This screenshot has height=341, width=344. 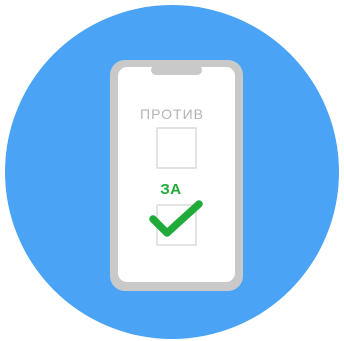 What do you see at coordinates (176, 70) in the screenshot?
I see `phone-notch` at bounding box center [176, 70].